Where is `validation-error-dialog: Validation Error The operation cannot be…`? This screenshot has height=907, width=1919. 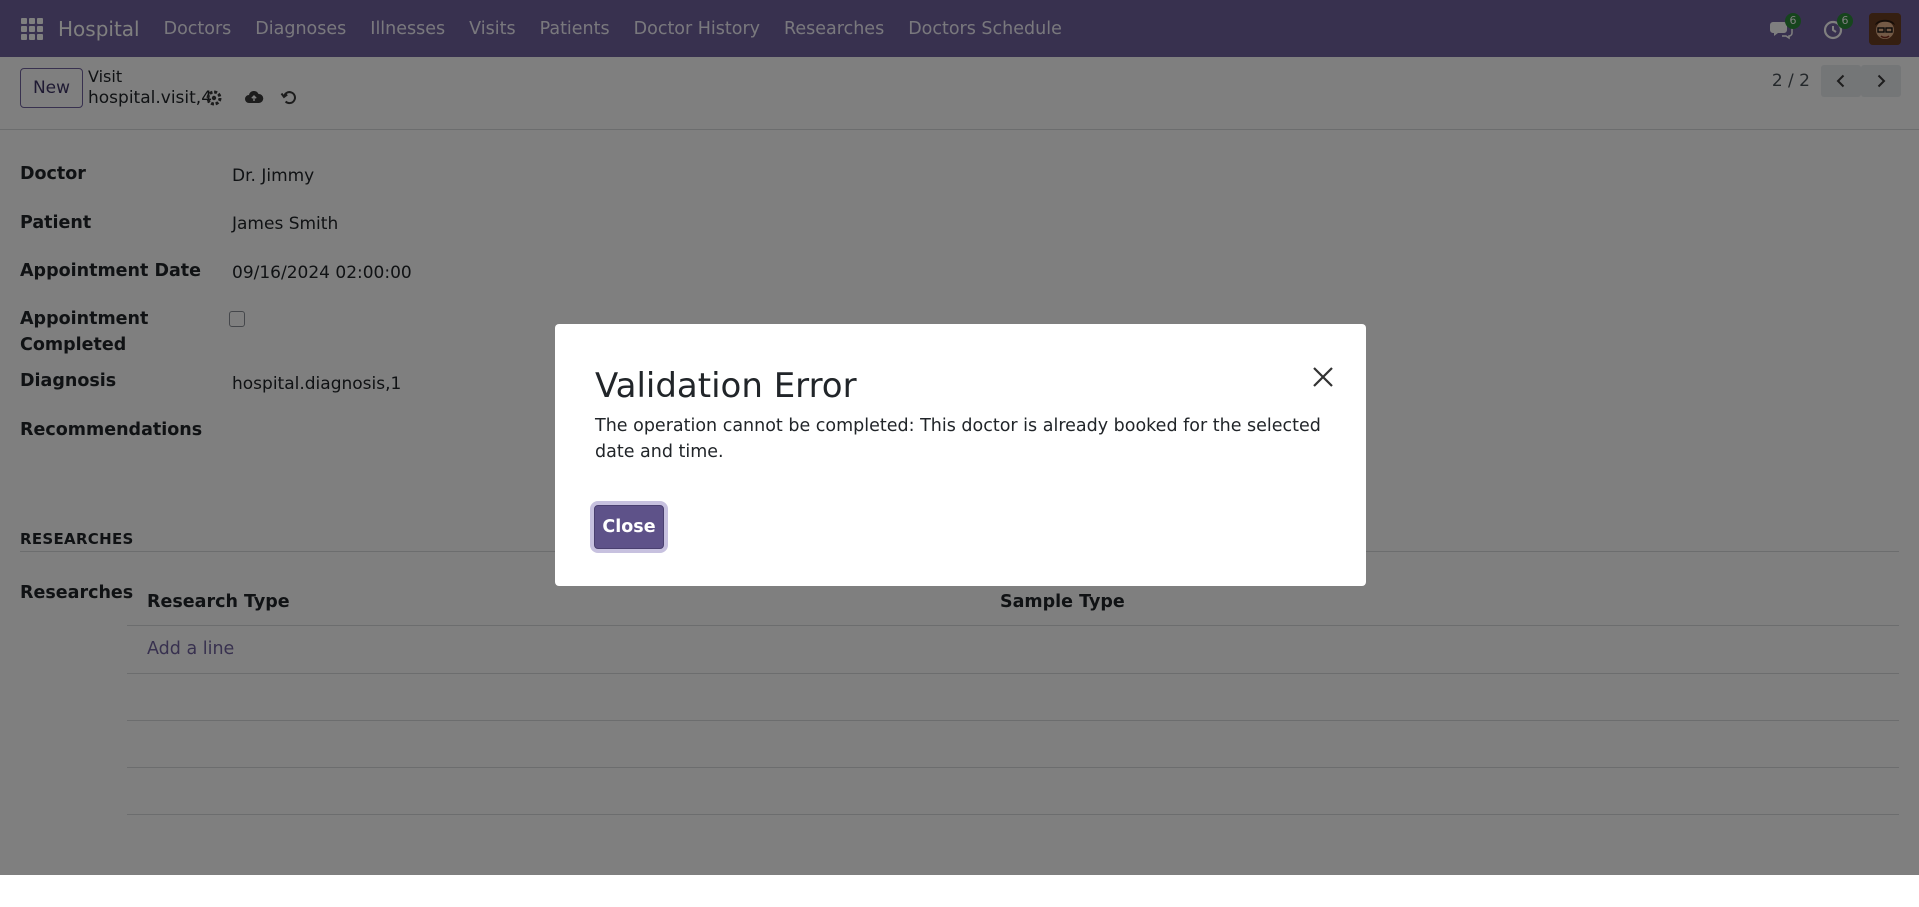 validation-error-dialog: Validation Error The operation cannot be… is located at coordinates (960, 455).